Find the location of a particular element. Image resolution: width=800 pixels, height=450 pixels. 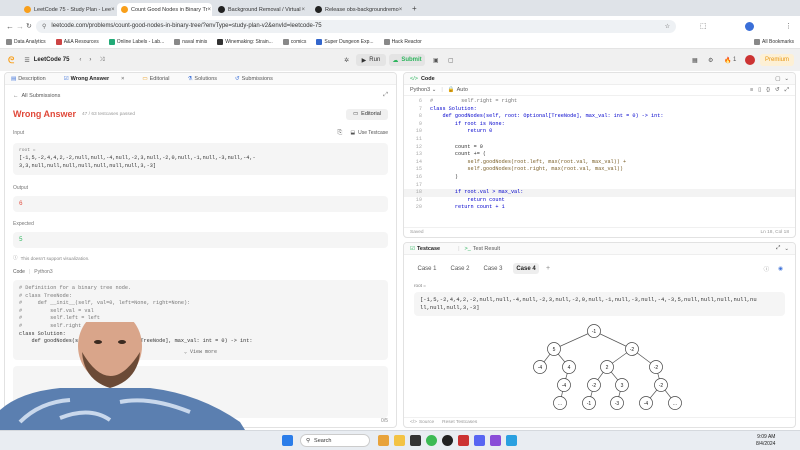

result-detail: 47 / 63 testcases passed is located at coordinates (109, 114).